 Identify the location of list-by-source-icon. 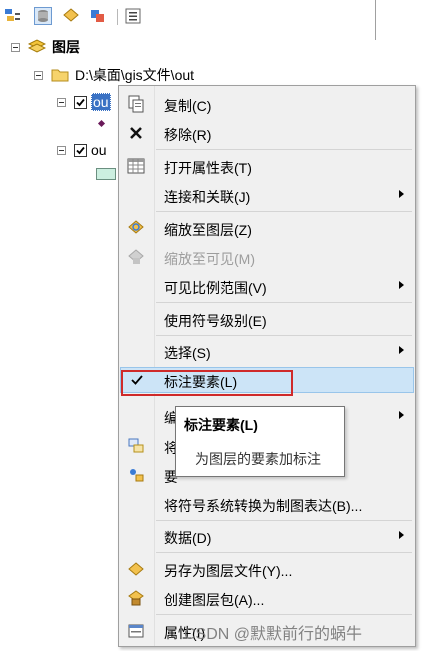
(43, 16).